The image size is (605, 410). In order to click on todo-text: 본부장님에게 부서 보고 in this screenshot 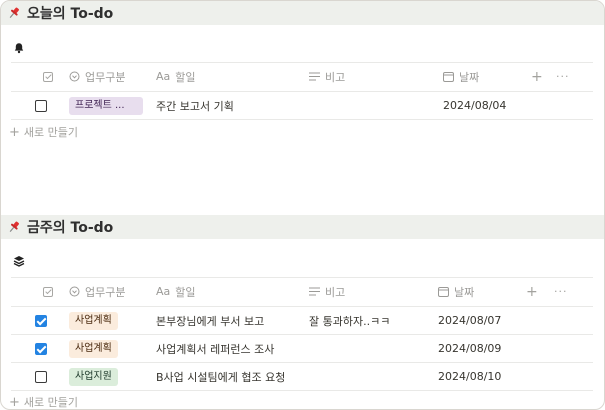, I will do `click(210, 320)`.